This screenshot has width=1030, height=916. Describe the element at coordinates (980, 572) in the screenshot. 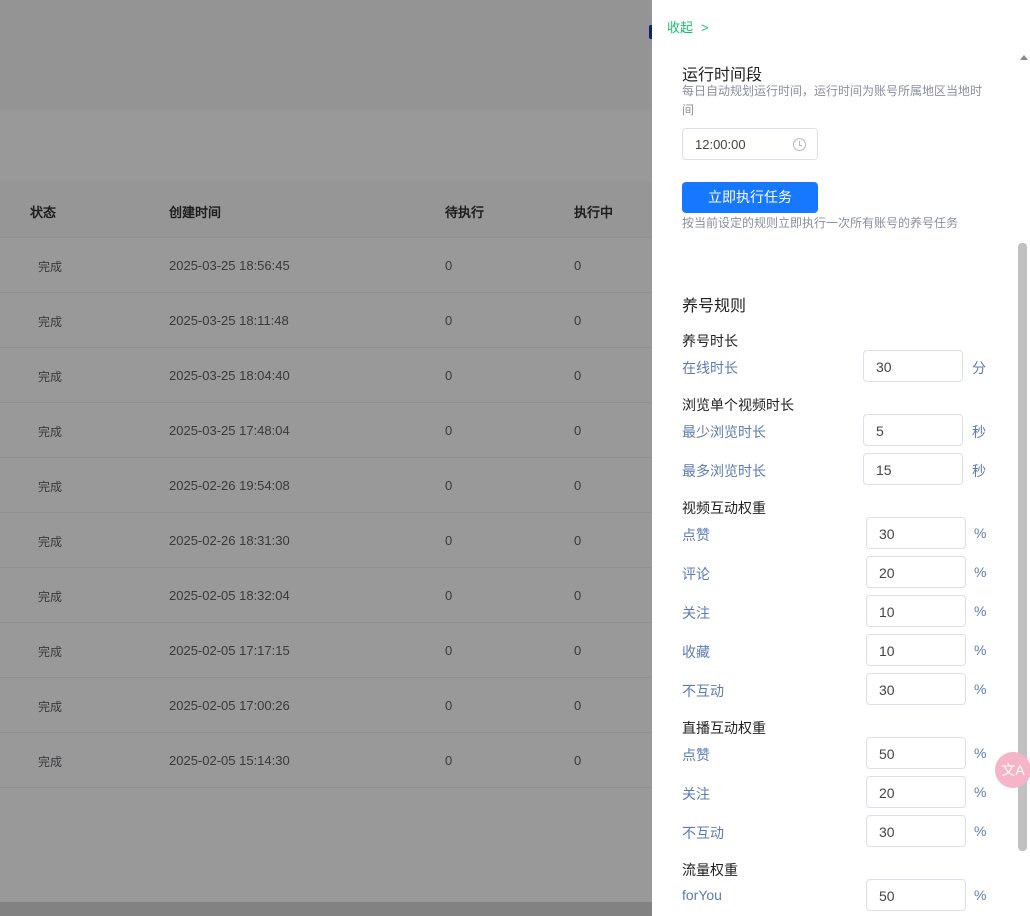

I see `video-comment-unit: %` at that location.